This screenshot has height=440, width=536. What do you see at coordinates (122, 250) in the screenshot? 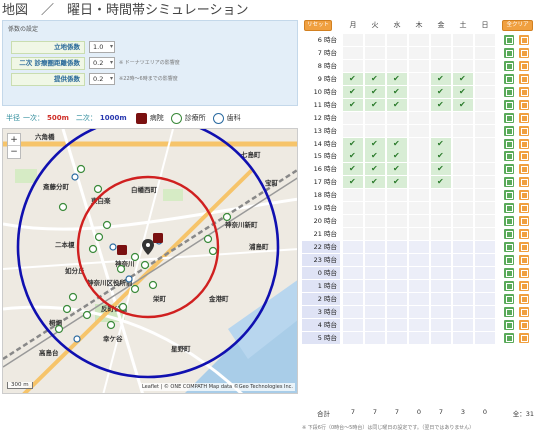
I see `hospital-marker` at bounding box center [122, 250].